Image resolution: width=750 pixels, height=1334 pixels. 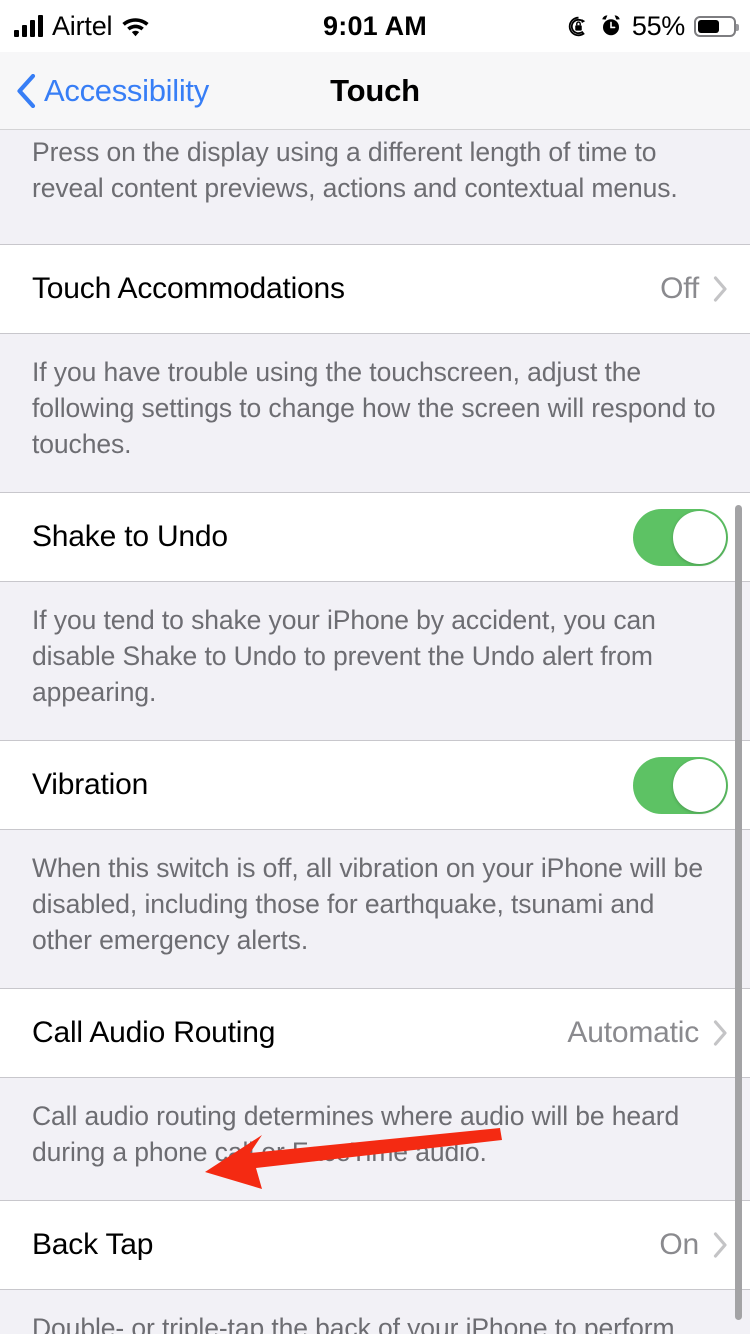 I want to click on vibration-toggle, so click(x=680, y=785).